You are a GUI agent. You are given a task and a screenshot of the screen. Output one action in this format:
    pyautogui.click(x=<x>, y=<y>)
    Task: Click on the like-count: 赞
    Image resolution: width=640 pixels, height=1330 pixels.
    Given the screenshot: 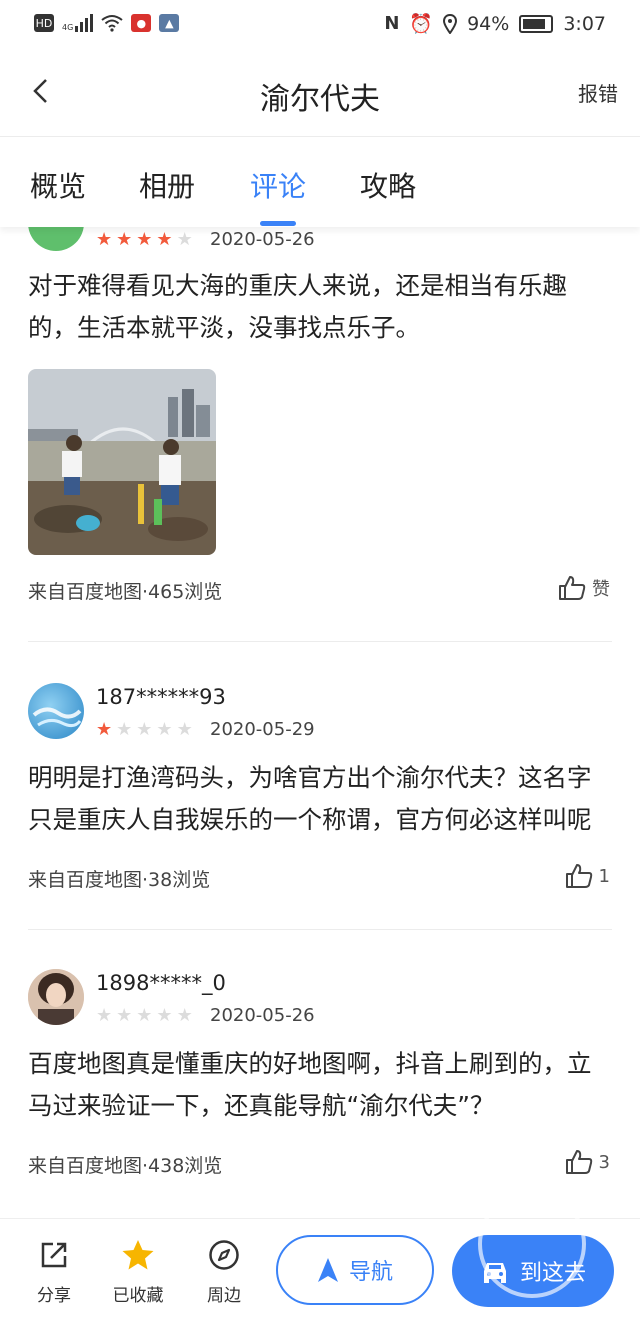 What is the action you would take?
    pyautogui.click(x=601, y=589)
    